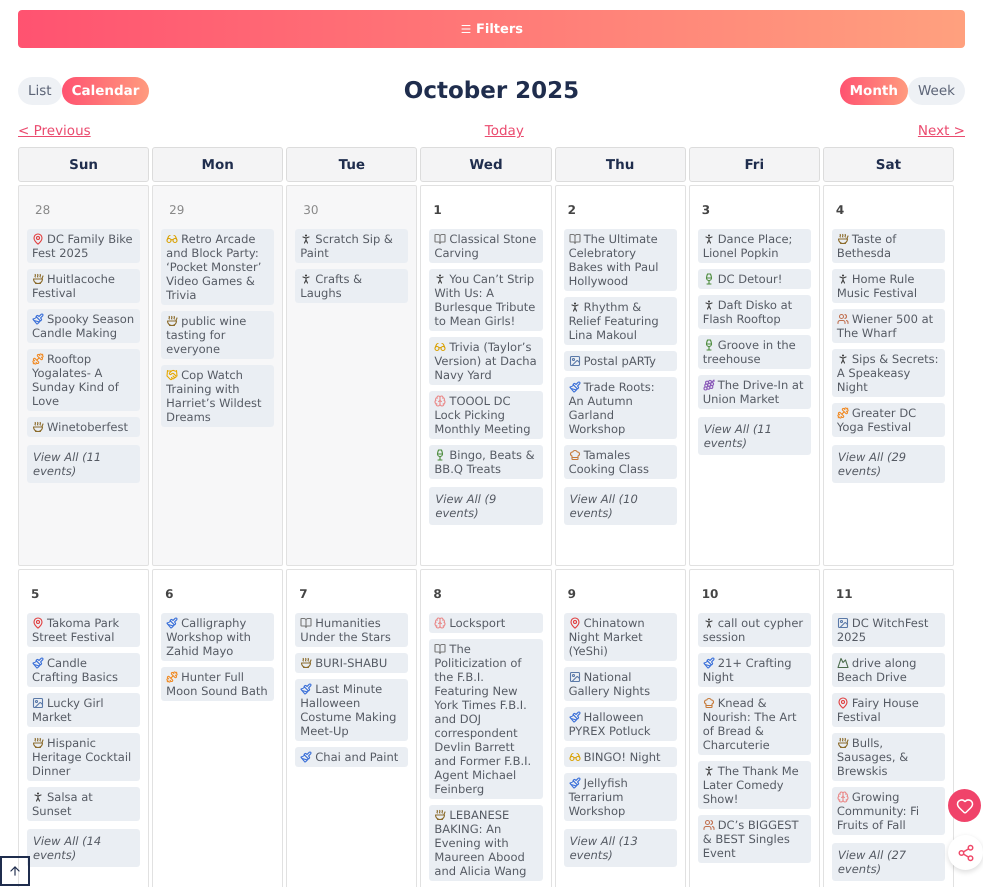 The width and height of the screenshot is (983, 887). I want to click on event-item: The Thank Me Later Comedy Show!, so click(754, 785).